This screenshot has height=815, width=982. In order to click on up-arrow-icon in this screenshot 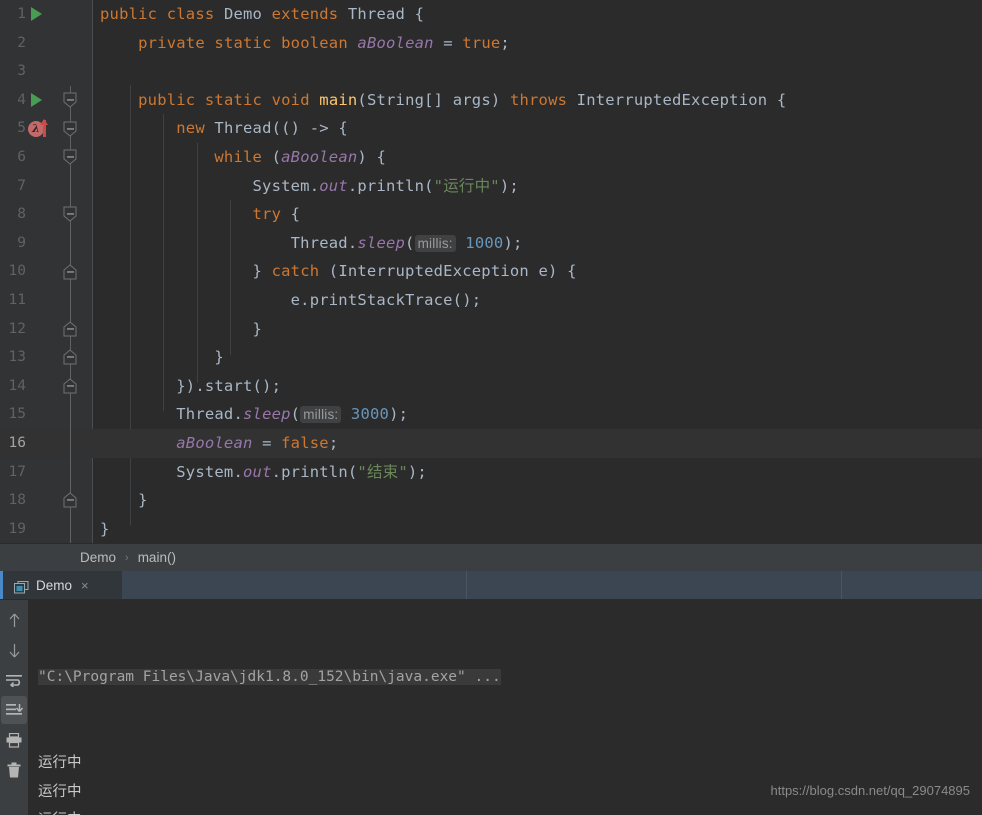, I will do `click(14, 620)`.